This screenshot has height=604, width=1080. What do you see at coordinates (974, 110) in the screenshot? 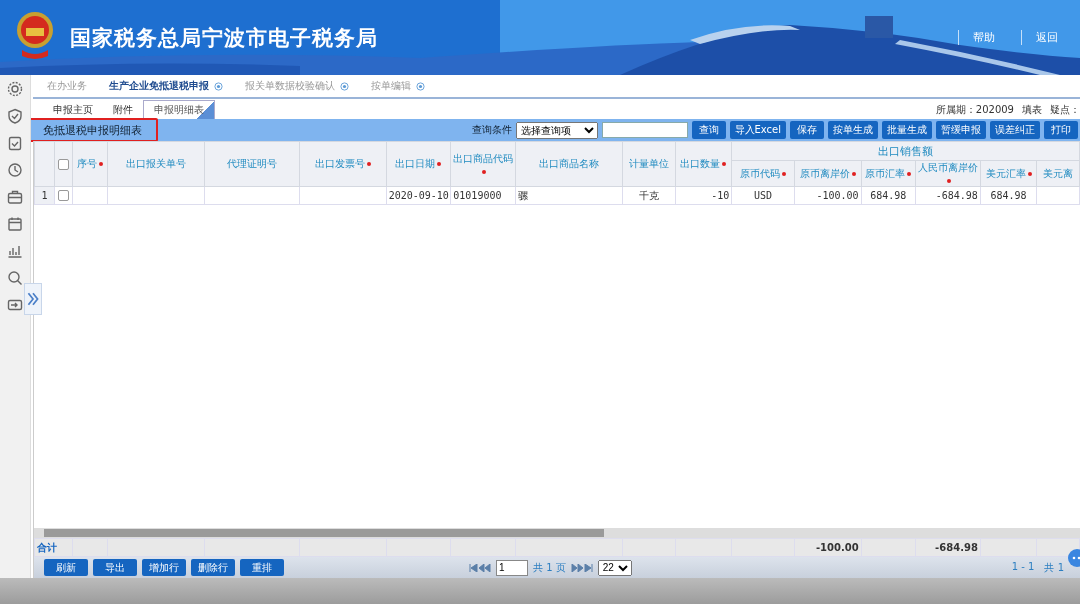
I see `period-label: 所属期：202009` at bounding box center [974, 110].